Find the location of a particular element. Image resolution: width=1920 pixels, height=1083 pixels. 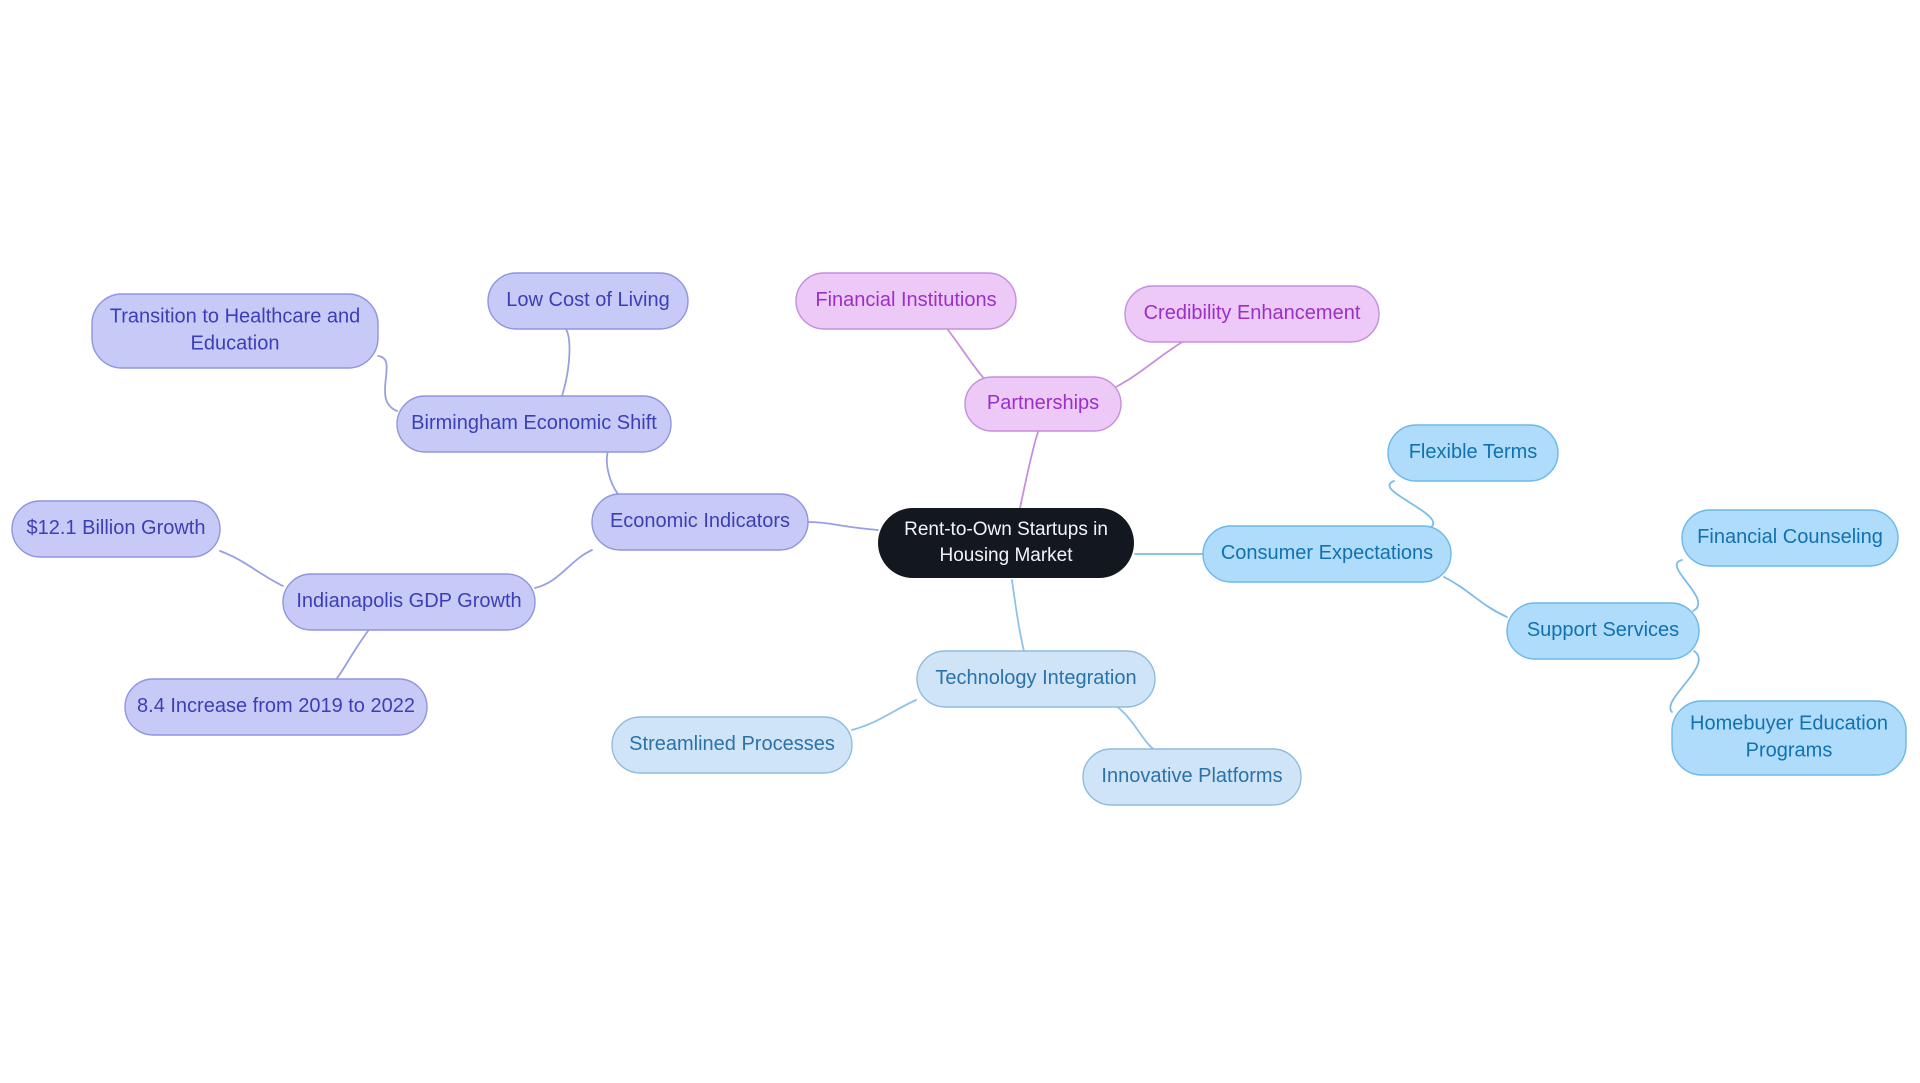

mindmap-node-credibility-enhancement: Credibility Enhancement is located at coordinates (1252, 314).